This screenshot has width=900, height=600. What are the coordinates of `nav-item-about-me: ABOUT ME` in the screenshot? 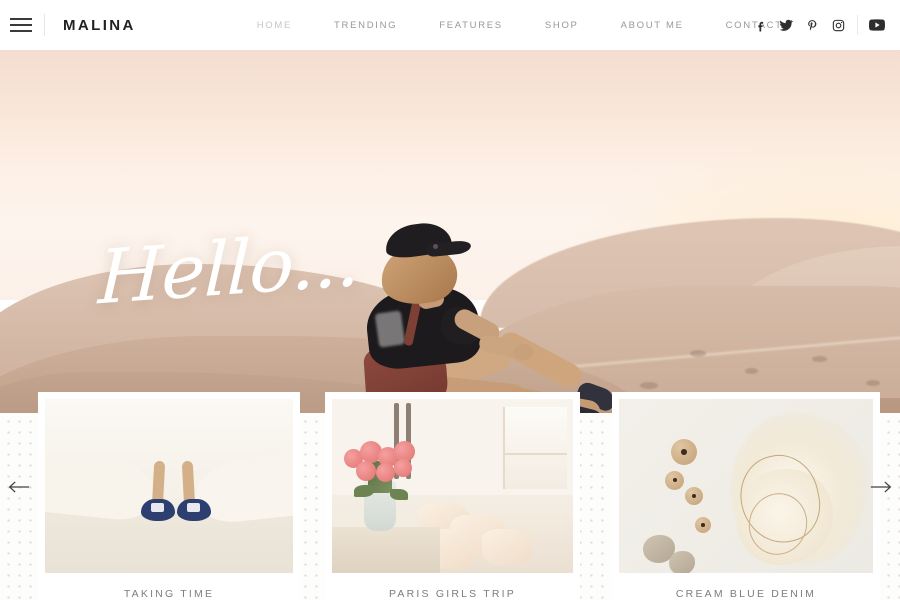 It's located at (652, 25).